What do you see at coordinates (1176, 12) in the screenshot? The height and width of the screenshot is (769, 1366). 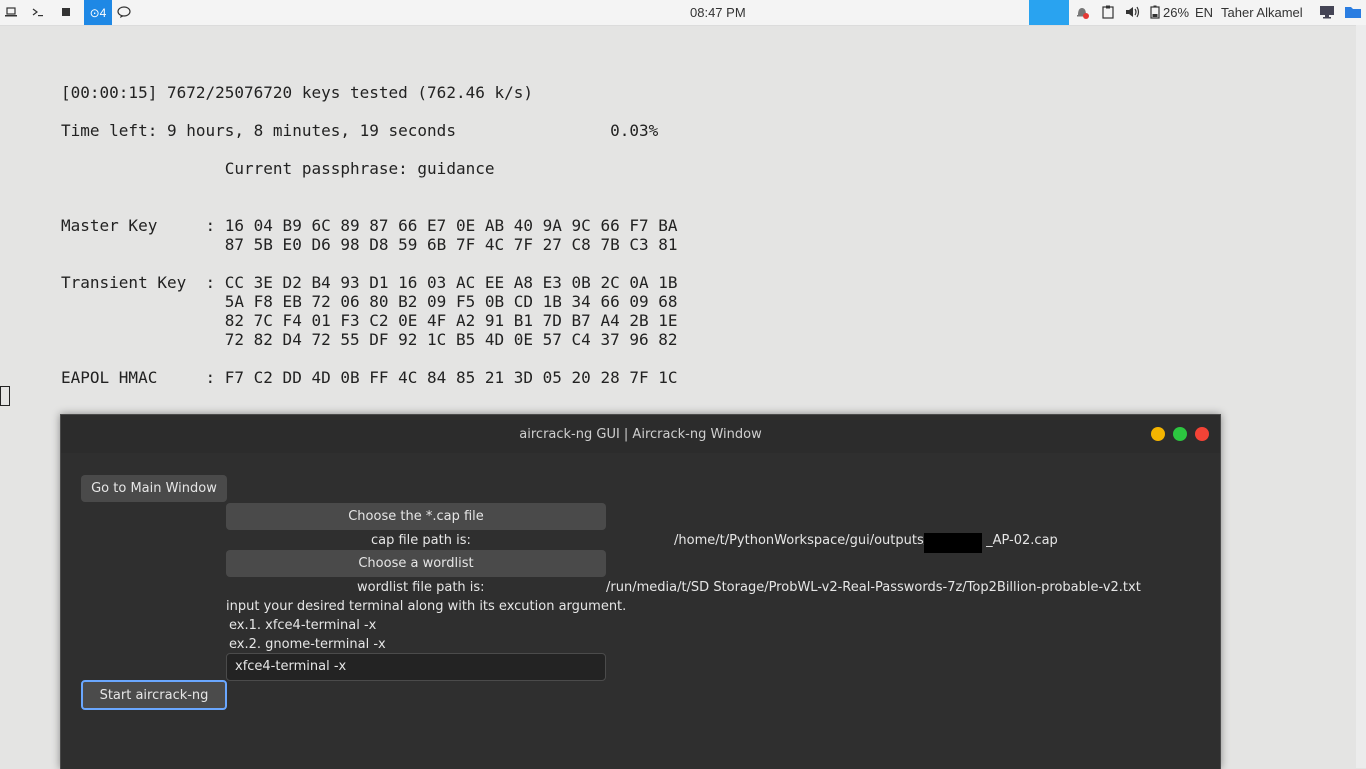 I see `battery-percent: 26%` at bounding box center [1176, 12].